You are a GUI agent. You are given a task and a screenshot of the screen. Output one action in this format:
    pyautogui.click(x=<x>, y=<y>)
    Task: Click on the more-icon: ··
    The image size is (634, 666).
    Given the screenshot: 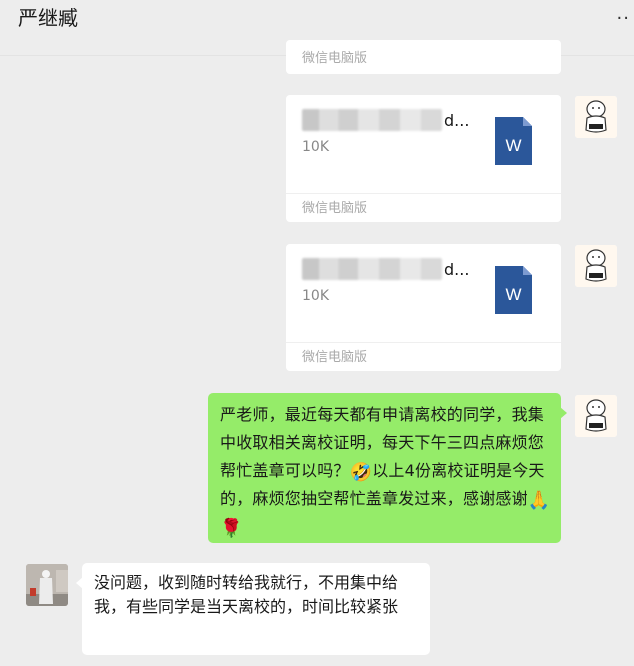 What is the action you would take?
    pyautogui.click(x=623, y=18)
    